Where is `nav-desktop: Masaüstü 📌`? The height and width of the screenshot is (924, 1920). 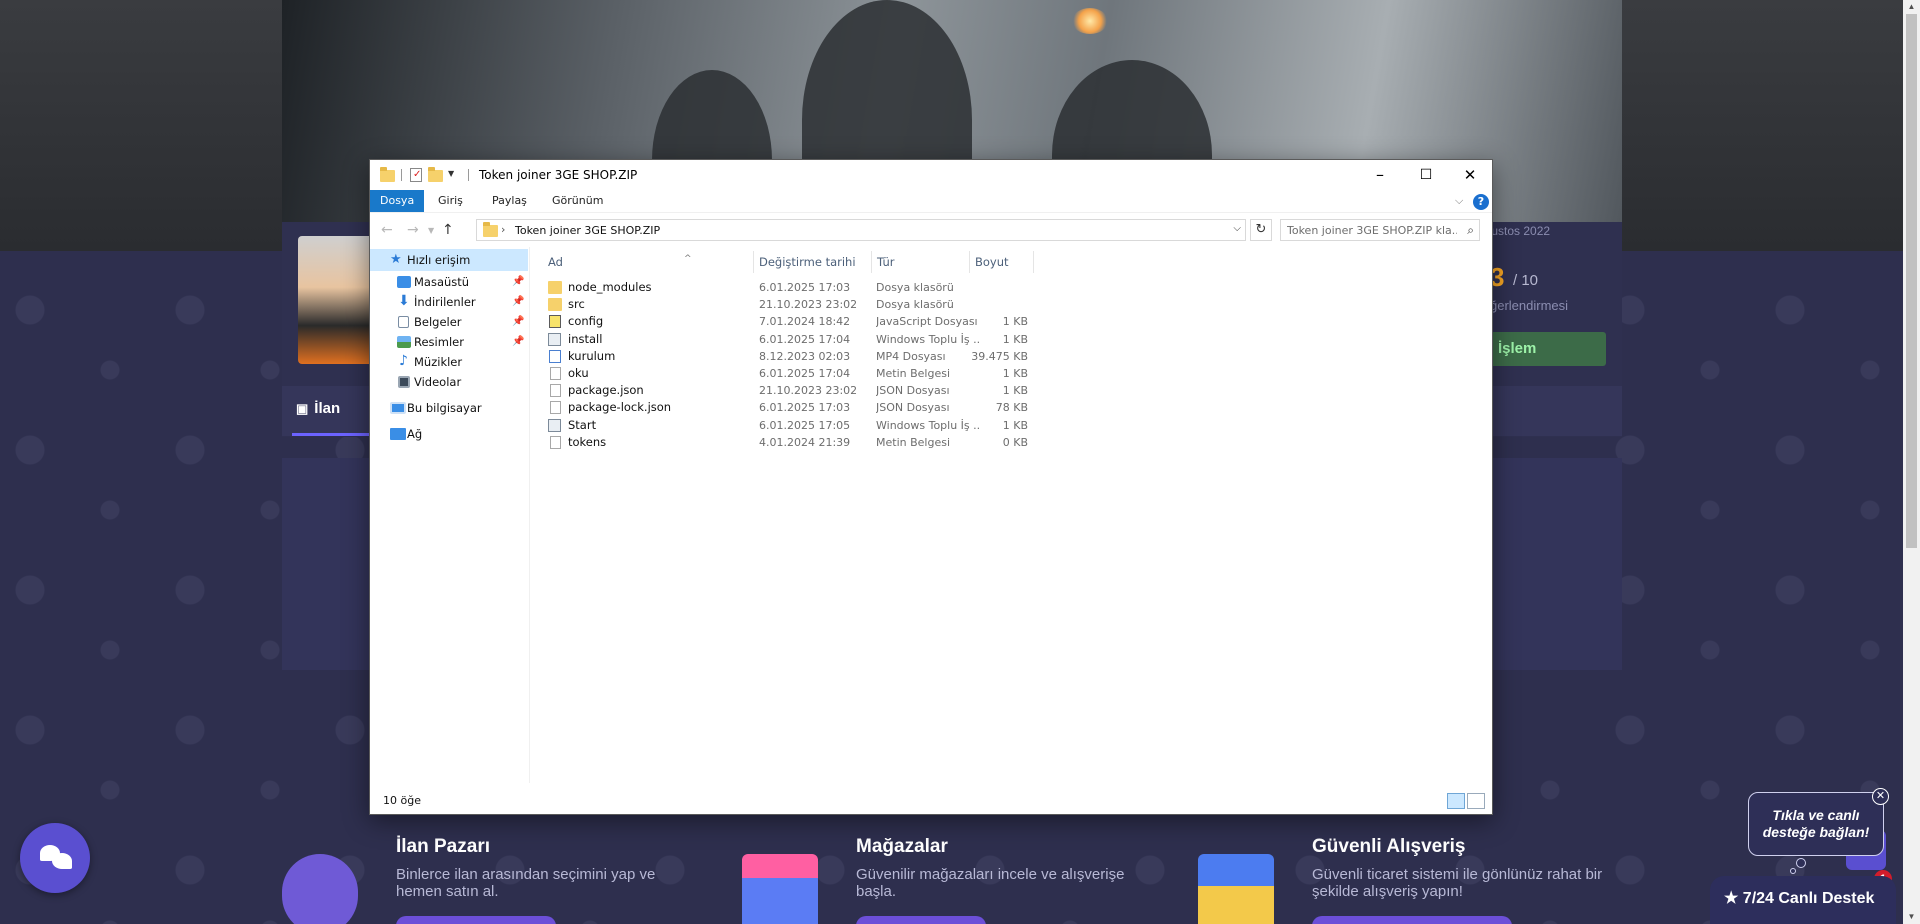 nav-desktop: Masaüstü 📌 is located at coordinates (449, 282).